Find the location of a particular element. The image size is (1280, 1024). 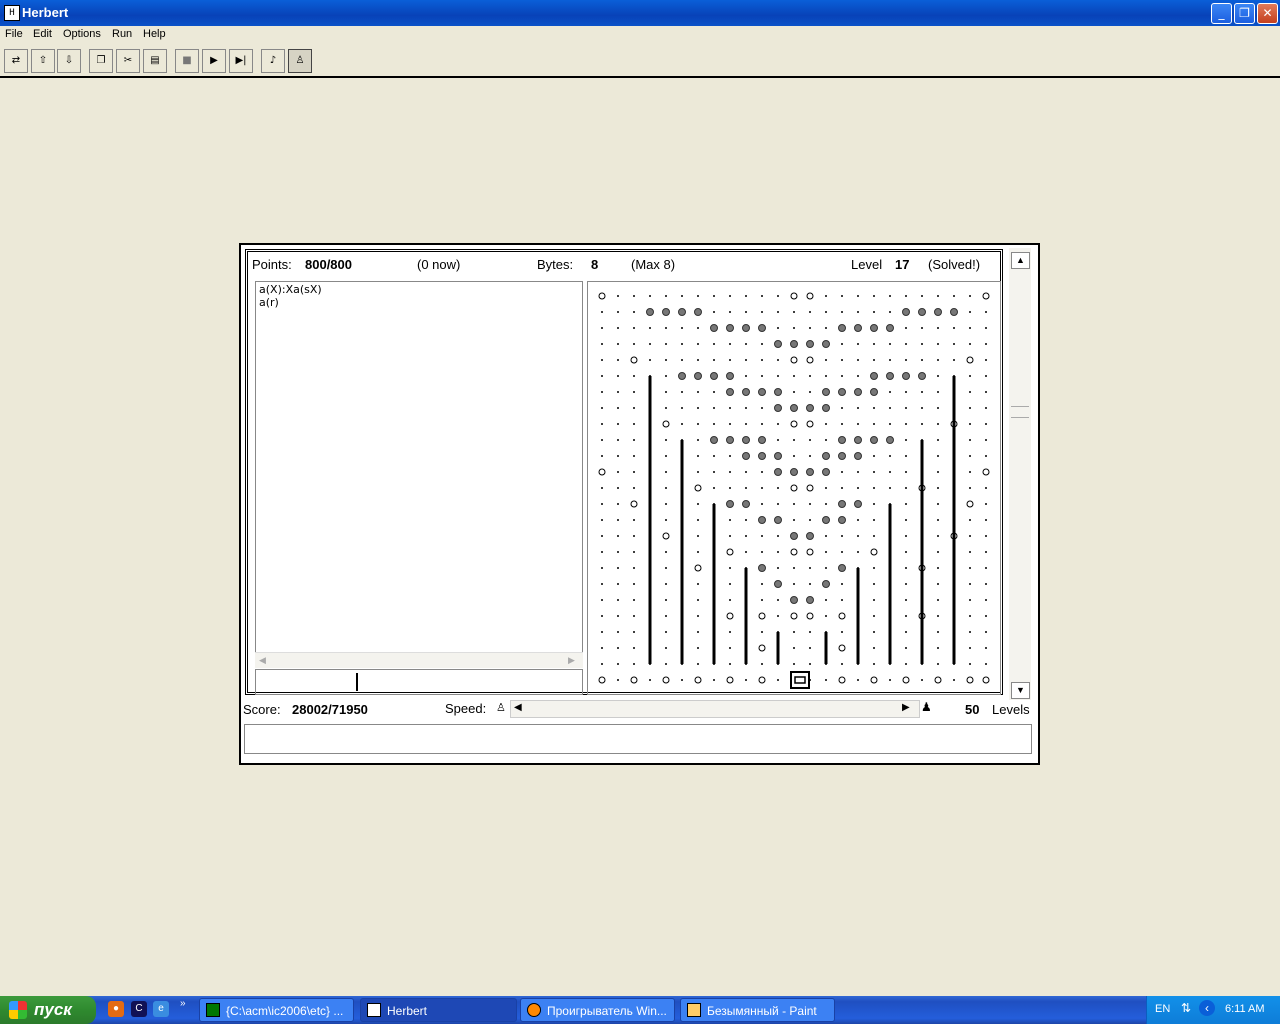

terminal-icon: C is located at coordinates (139, 1009).